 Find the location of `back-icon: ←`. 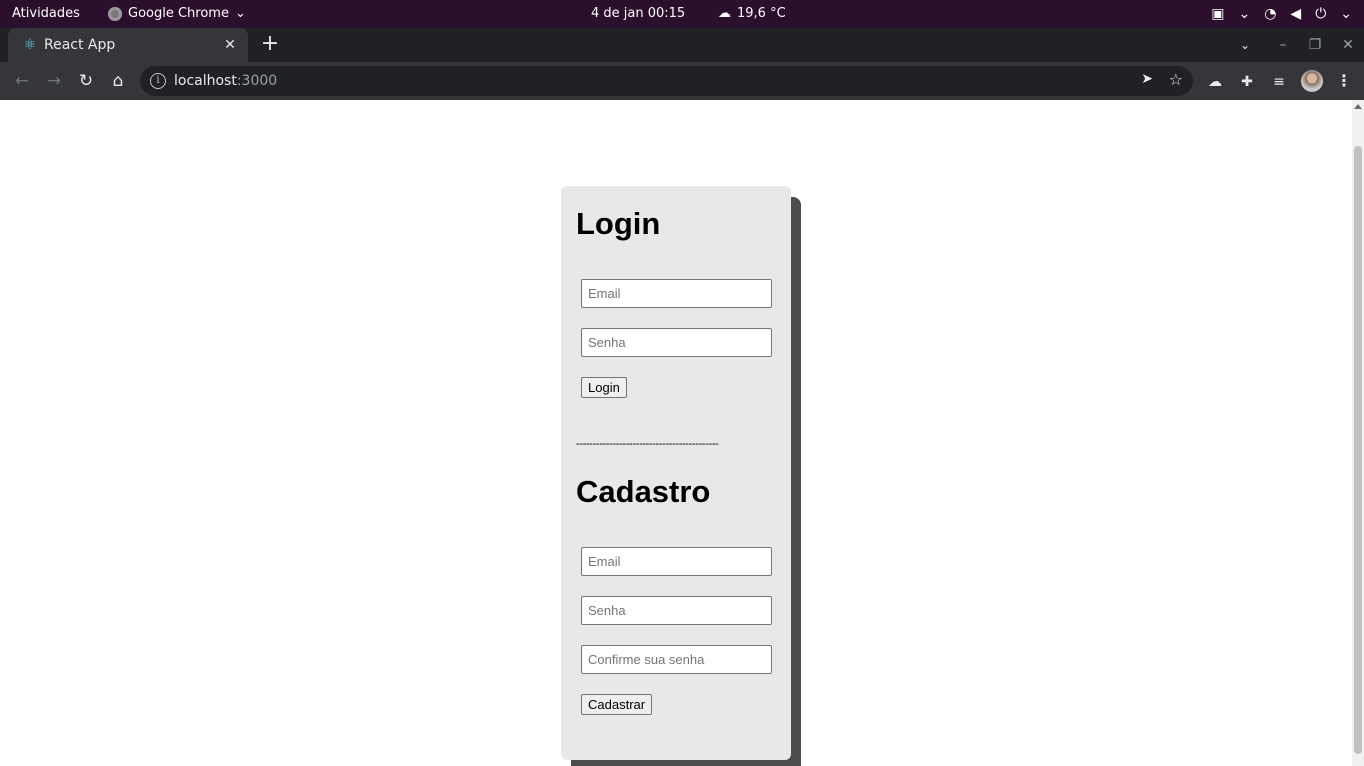

back-icon: ← is located at coordinates (22, 81).